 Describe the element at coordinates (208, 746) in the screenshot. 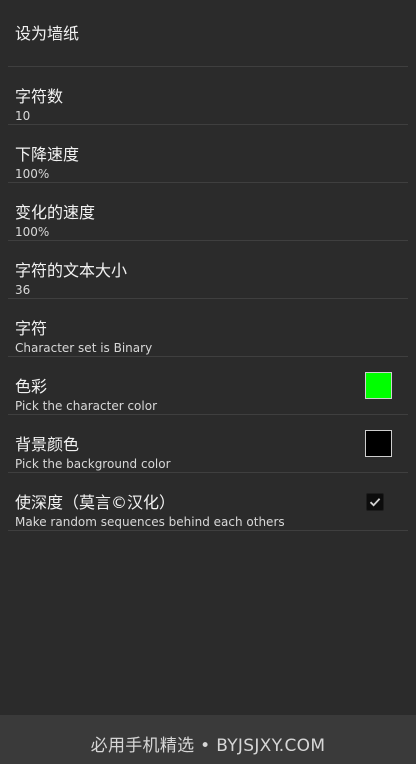

I see `footer-text: 必用手机精选 • BYJSJXY.COM` at that location.